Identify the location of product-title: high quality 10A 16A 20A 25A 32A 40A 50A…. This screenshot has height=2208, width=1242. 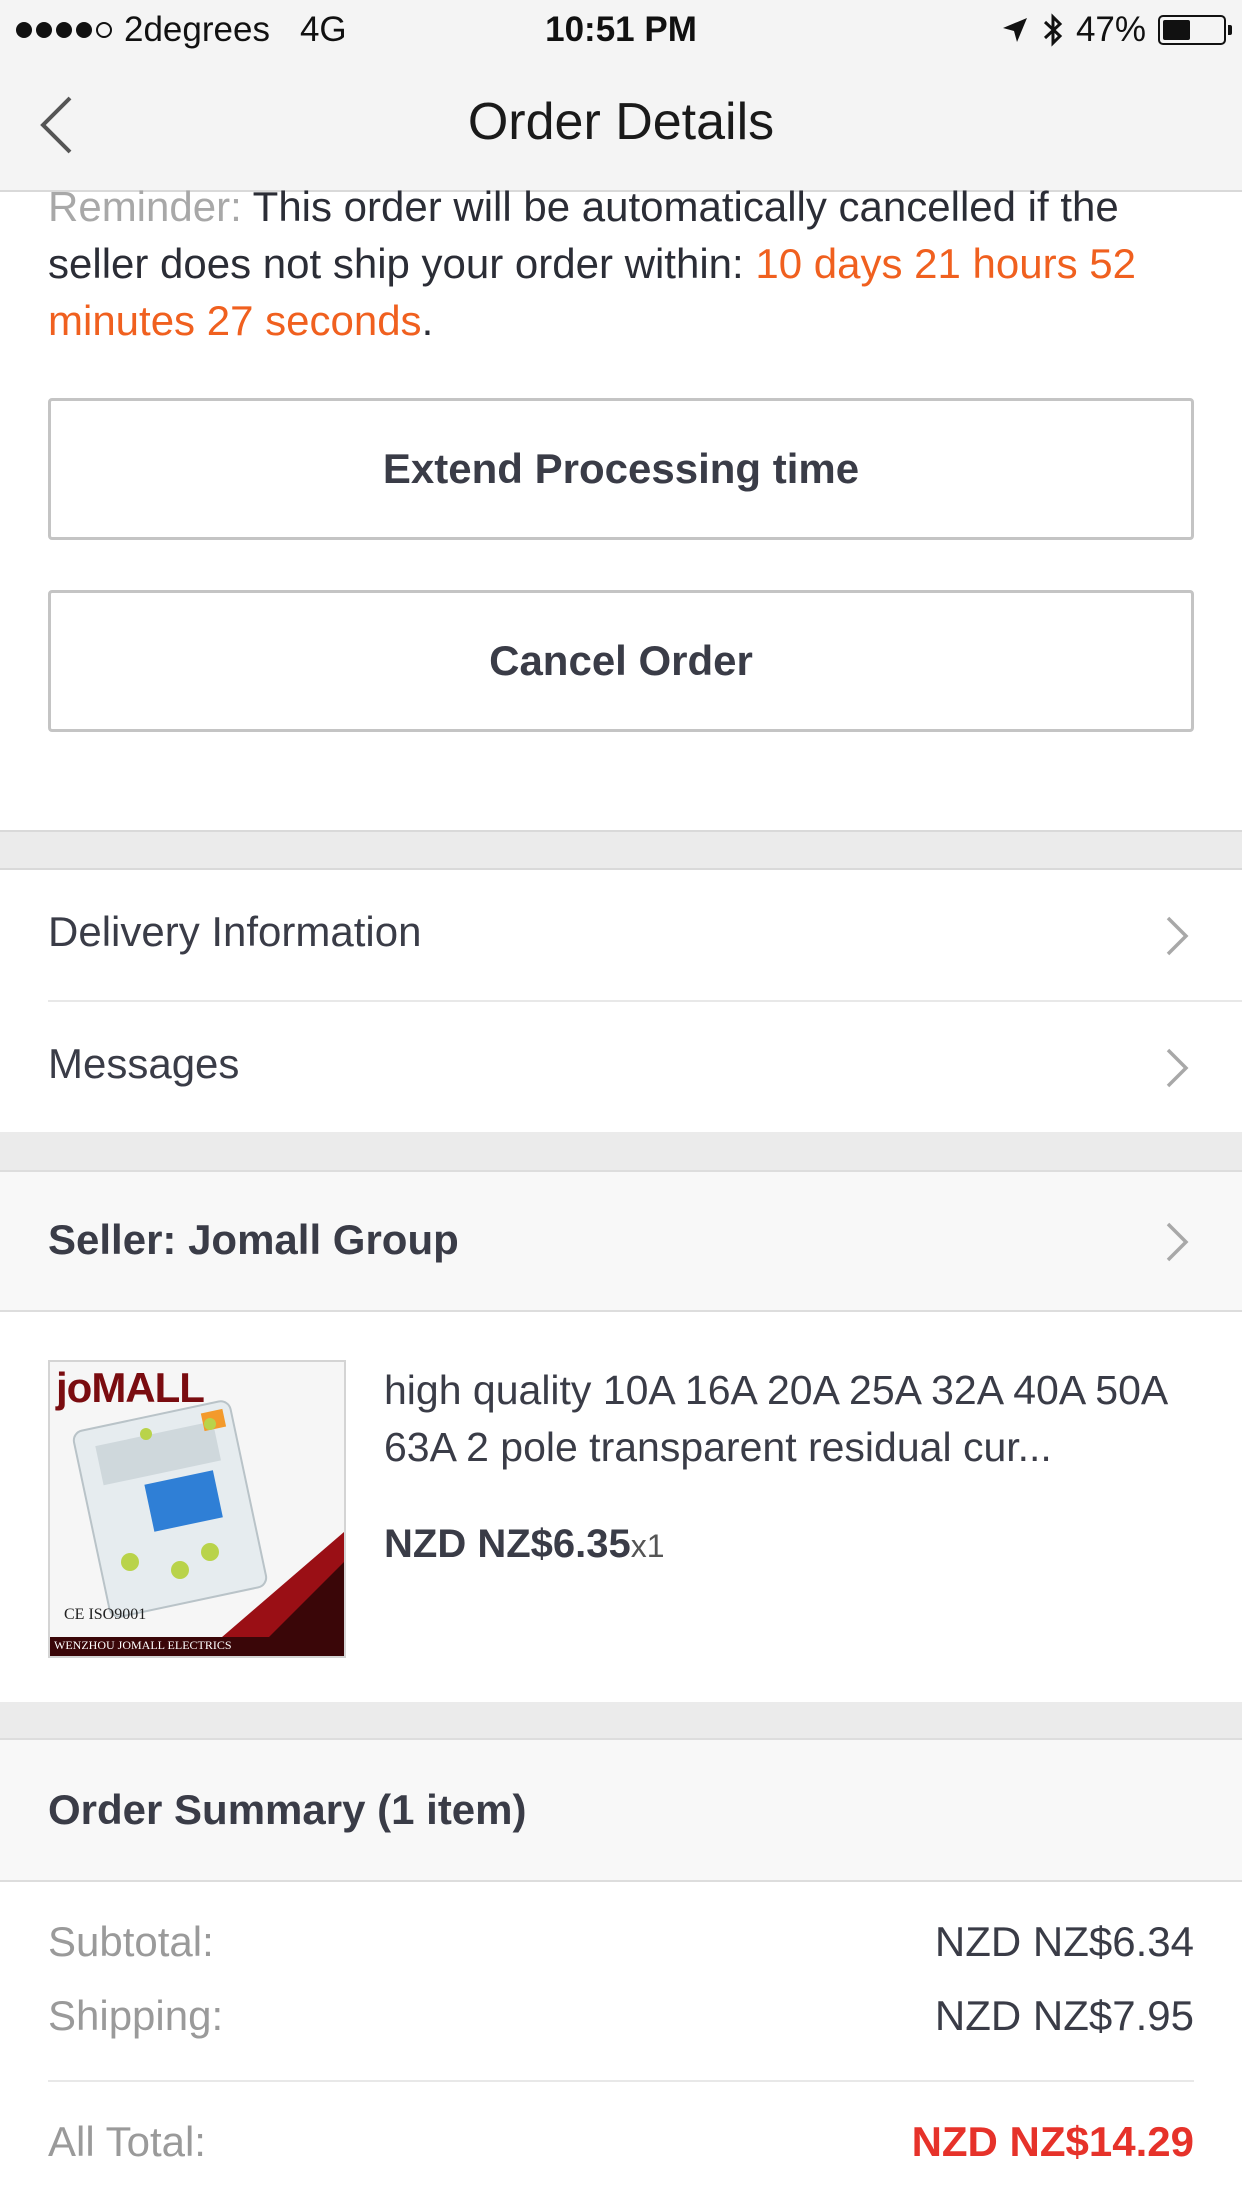
(789, 1419).